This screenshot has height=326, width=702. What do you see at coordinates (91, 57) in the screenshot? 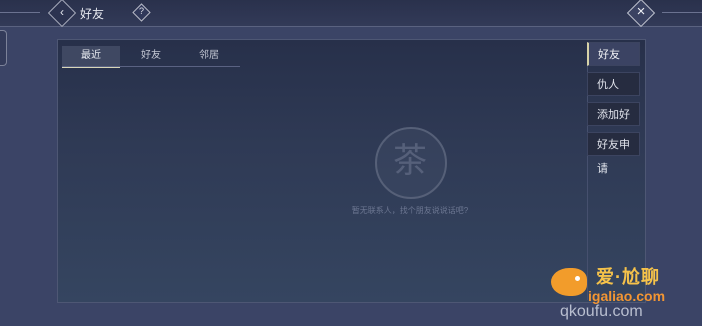
I see `tab-recent: 最近` at bounding box center [91, 57].